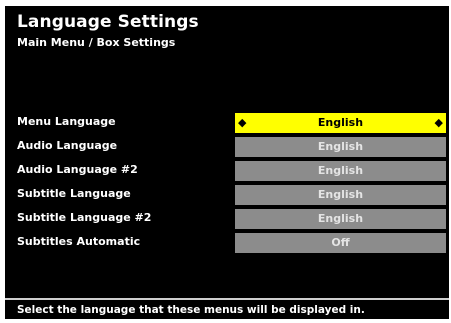 The height and width of the screenshot is (323, 451). Describe the element at coordinates (108, 22) in the screenshot. I see `page-title: Language Settings` at that location.